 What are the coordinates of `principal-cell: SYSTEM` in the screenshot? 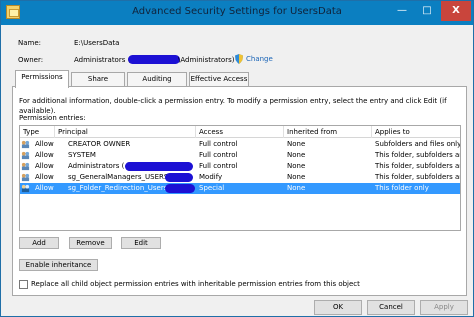 It's located at (82, 155).